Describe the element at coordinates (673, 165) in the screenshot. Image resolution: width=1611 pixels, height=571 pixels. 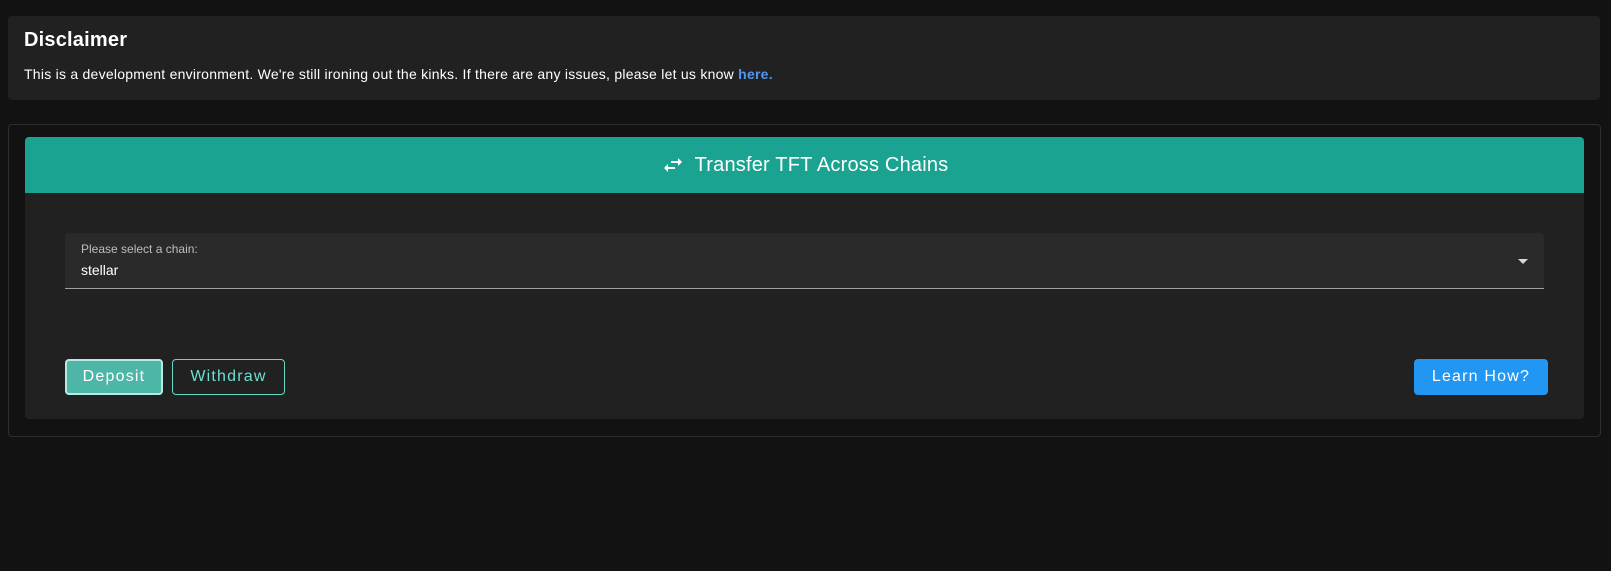
I see `swap-horizontal-icon` at that location.